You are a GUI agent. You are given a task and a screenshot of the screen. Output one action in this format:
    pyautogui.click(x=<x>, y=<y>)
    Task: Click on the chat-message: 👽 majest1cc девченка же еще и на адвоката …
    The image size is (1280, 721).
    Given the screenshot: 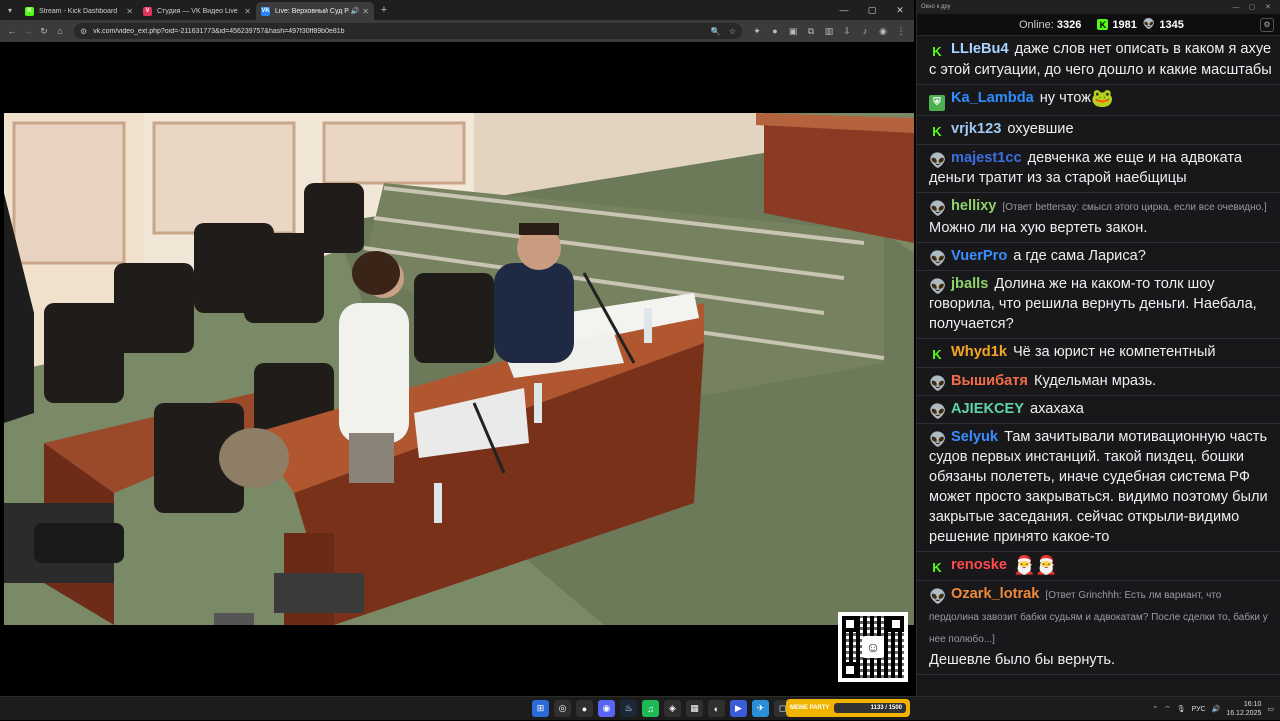 What is the action you would take?
    pyautogui.click(x=1098, y=169)
    